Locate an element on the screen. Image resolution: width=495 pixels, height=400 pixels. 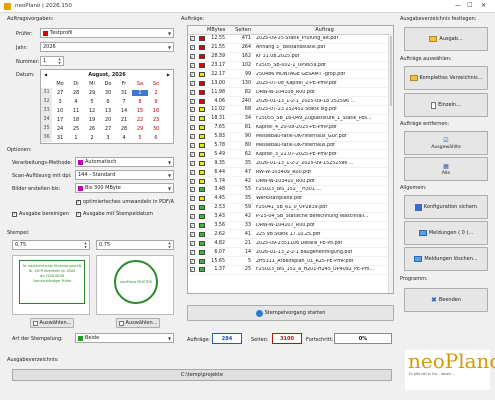
calendar-day: 15 is located at coordinates (140, 111).